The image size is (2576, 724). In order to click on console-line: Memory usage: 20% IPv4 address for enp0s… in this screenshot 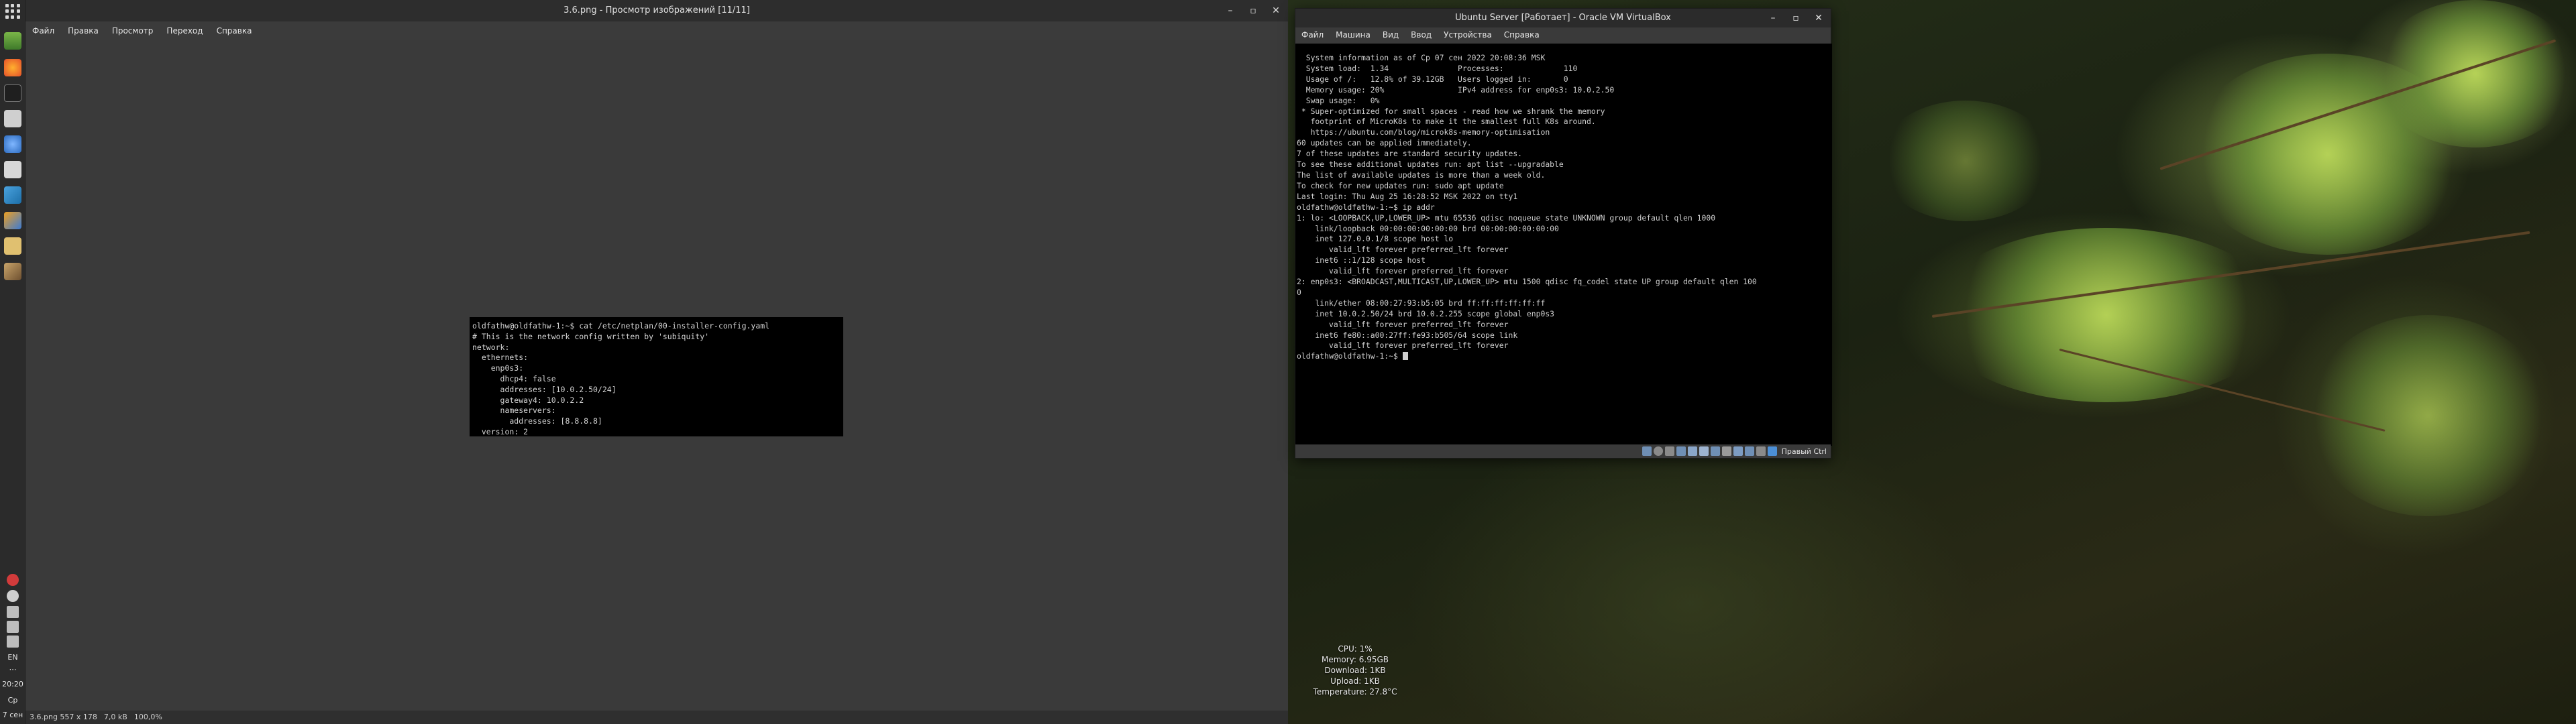, I will do `click(1456, 89)`.